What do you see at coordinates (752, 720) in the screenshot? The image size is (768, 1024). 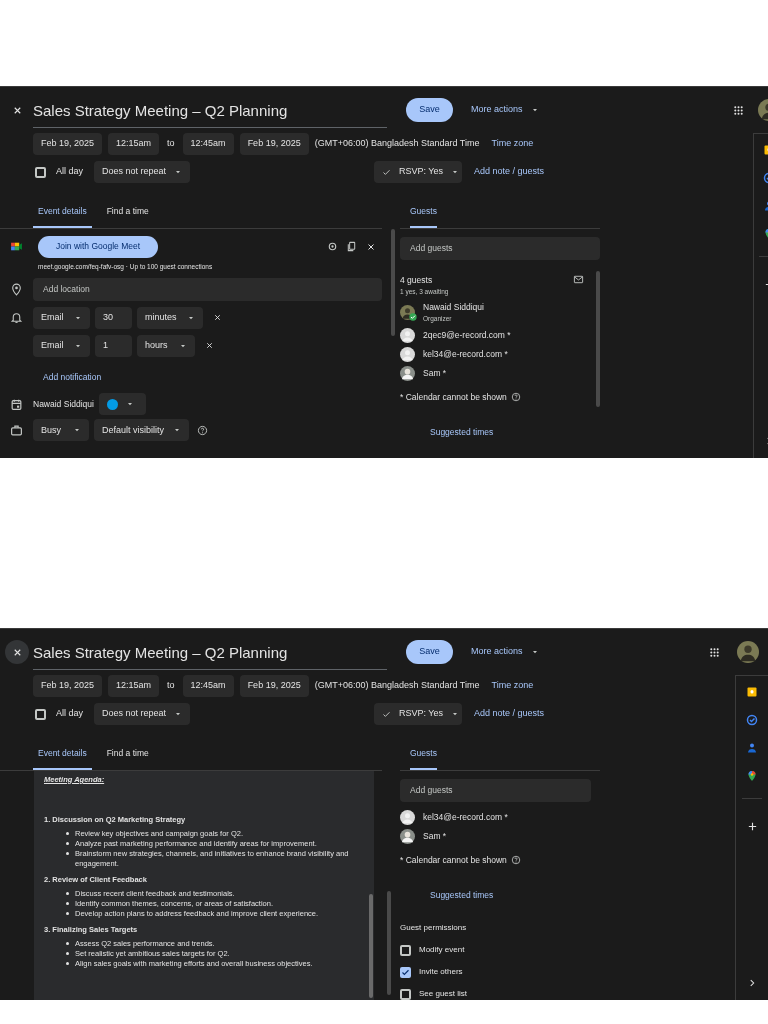 I see `task-check-icon` at bounding box center [752, 720].